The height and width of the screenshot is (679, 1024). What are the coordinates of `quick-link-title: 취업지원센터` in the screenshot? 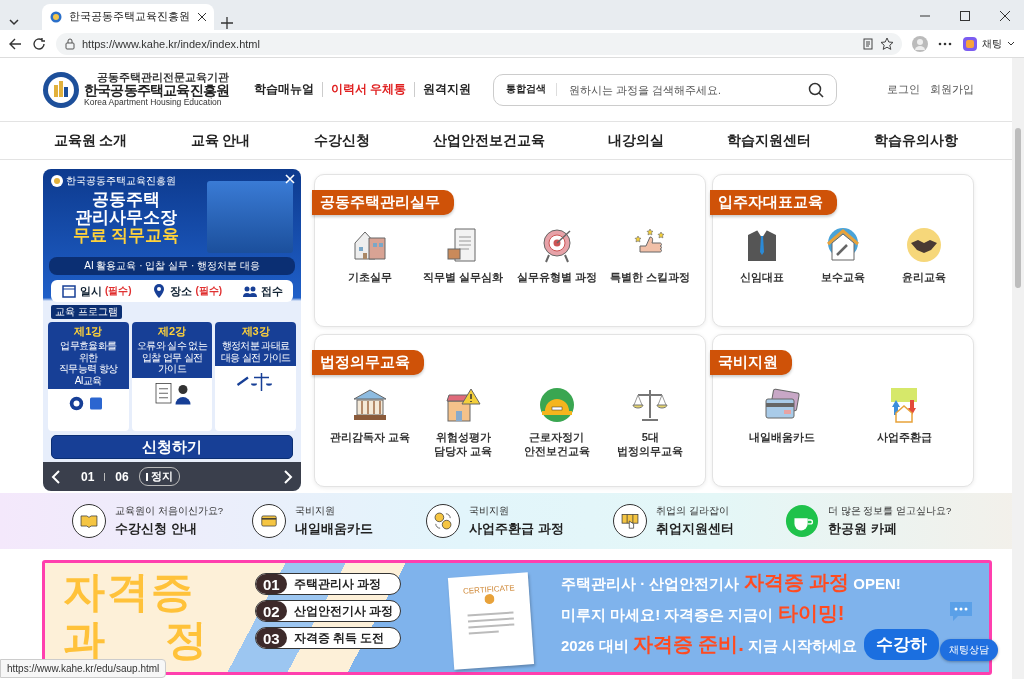 It's located at (695, 528).